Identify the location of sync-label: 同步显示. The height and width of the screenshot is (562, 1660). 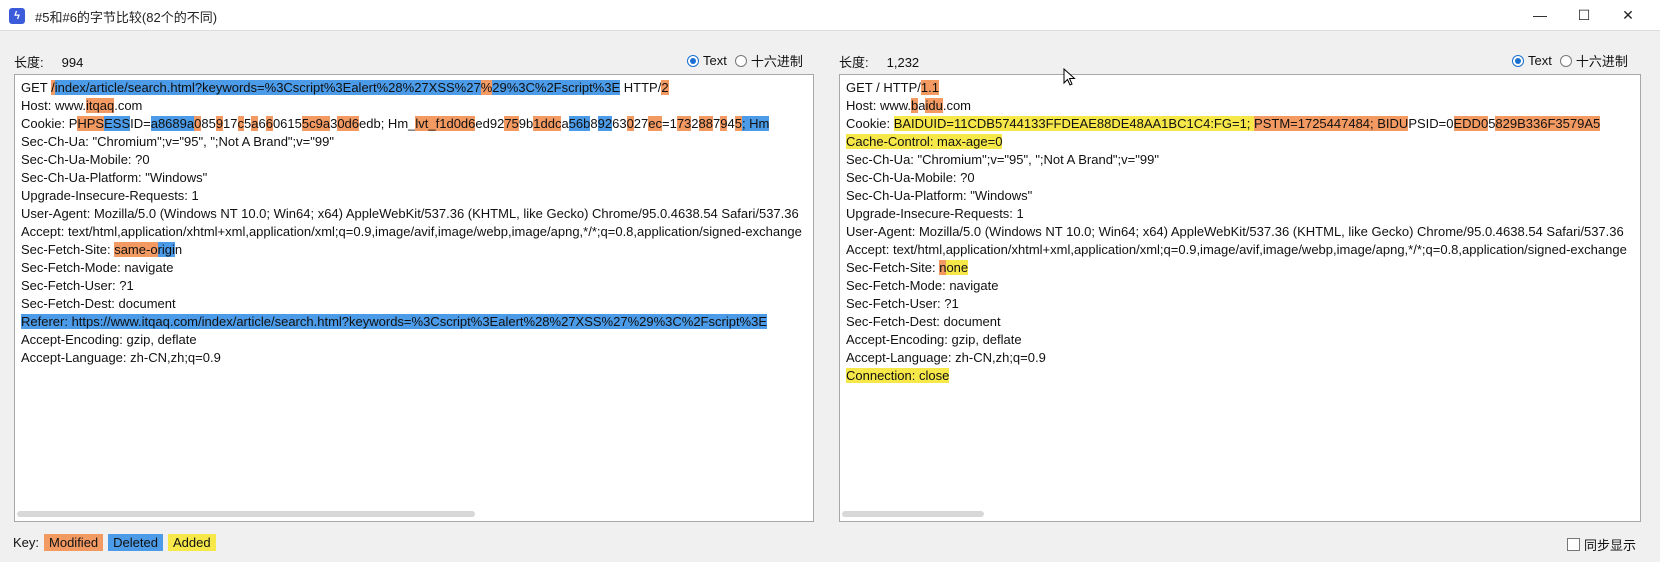
(1610, 545).